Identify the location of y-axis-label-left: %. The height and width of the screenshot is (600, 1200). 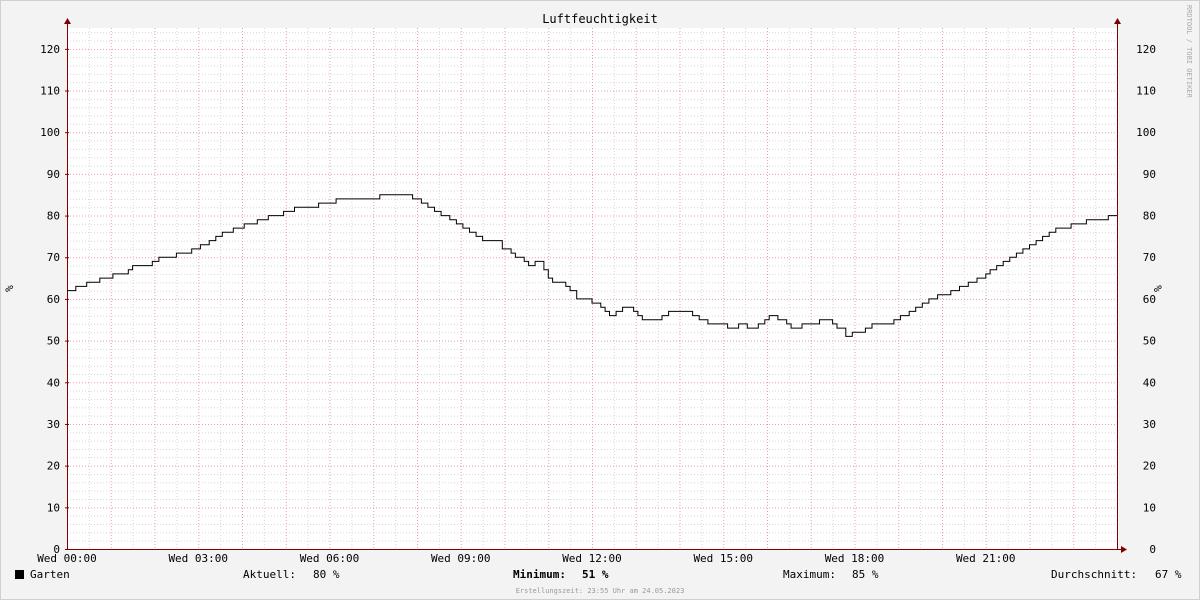
(9, 288).